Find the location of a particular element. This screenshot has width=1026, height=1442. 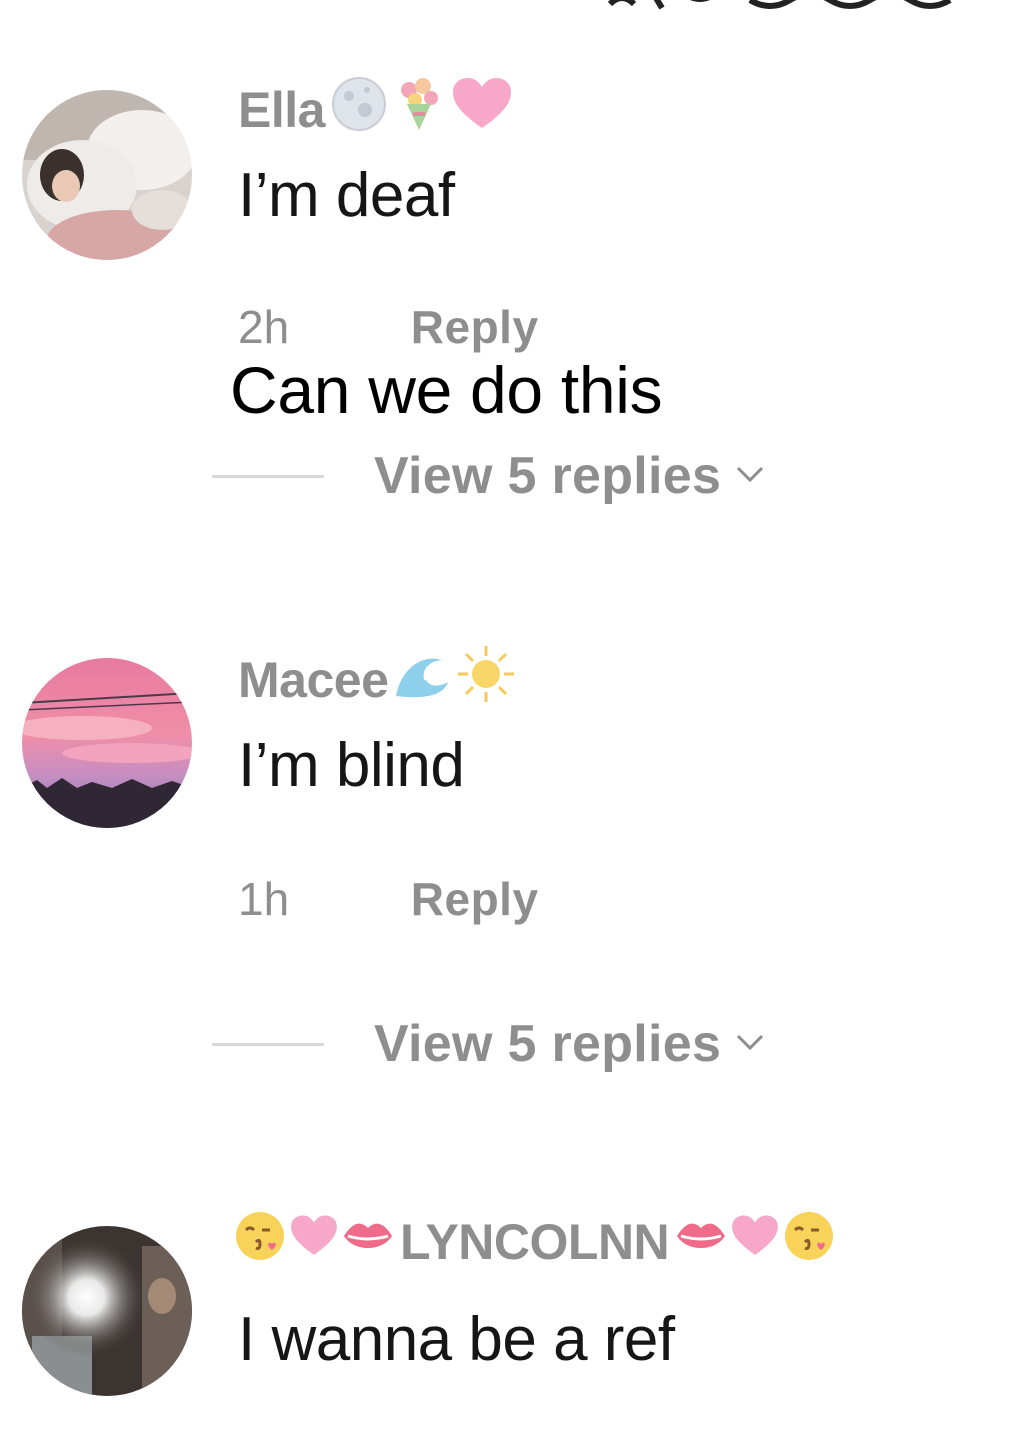

username-text: Ella is located at coordinates (281, 110).